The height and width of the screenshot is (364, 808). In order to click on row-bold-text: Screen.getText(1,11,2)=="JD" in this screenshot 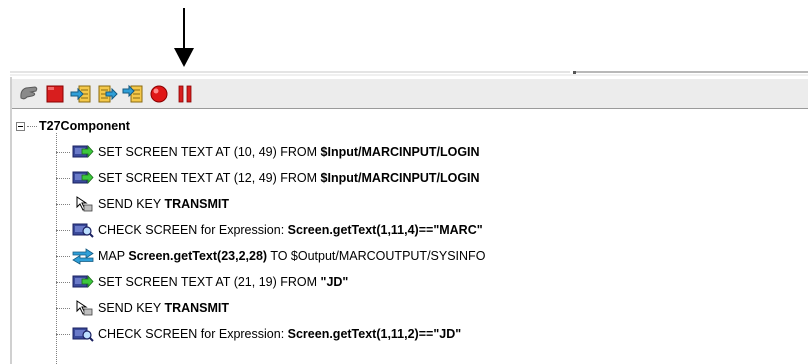, I will do `click(374, 334)`.